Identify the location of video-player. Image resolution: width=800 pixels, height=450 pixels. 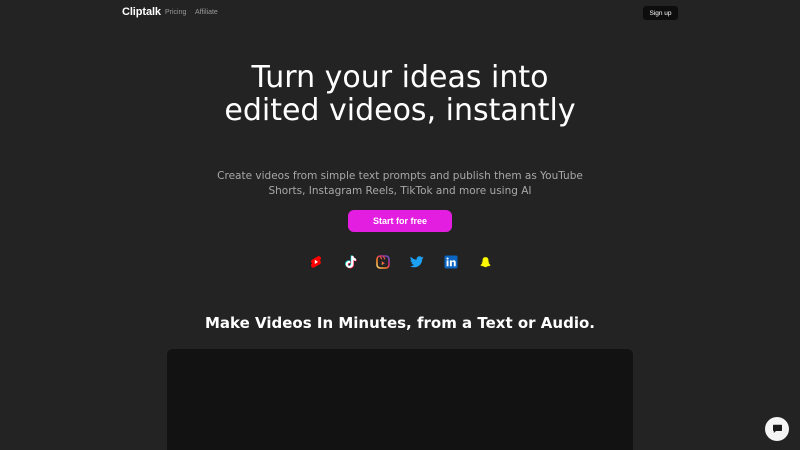
(400, 399).